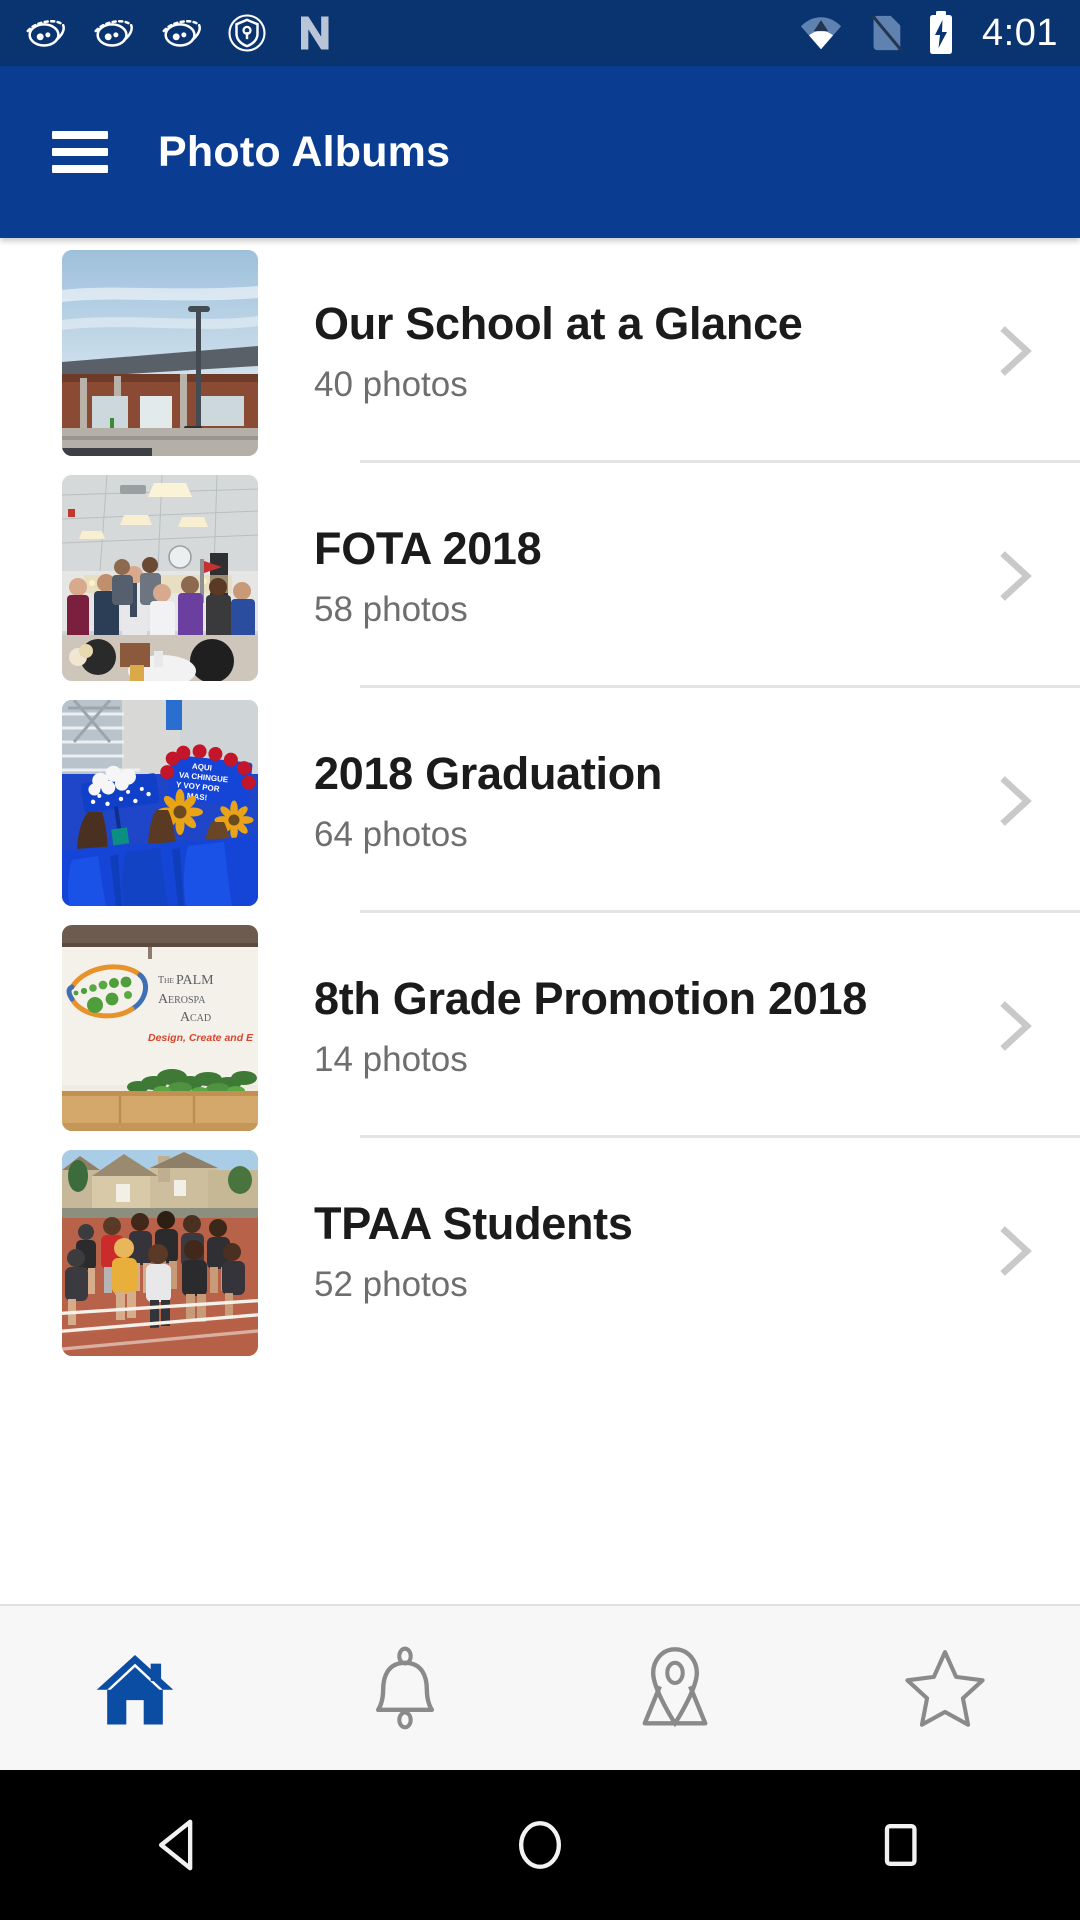 This screenshot has height=1920, width=1080. Describe the element at coordinates (160, 803) in the screenshot. I see `album-thumbnail-graduation-caps: AQUI VA CHINGUE Y VOY POR MAS!` at that location.